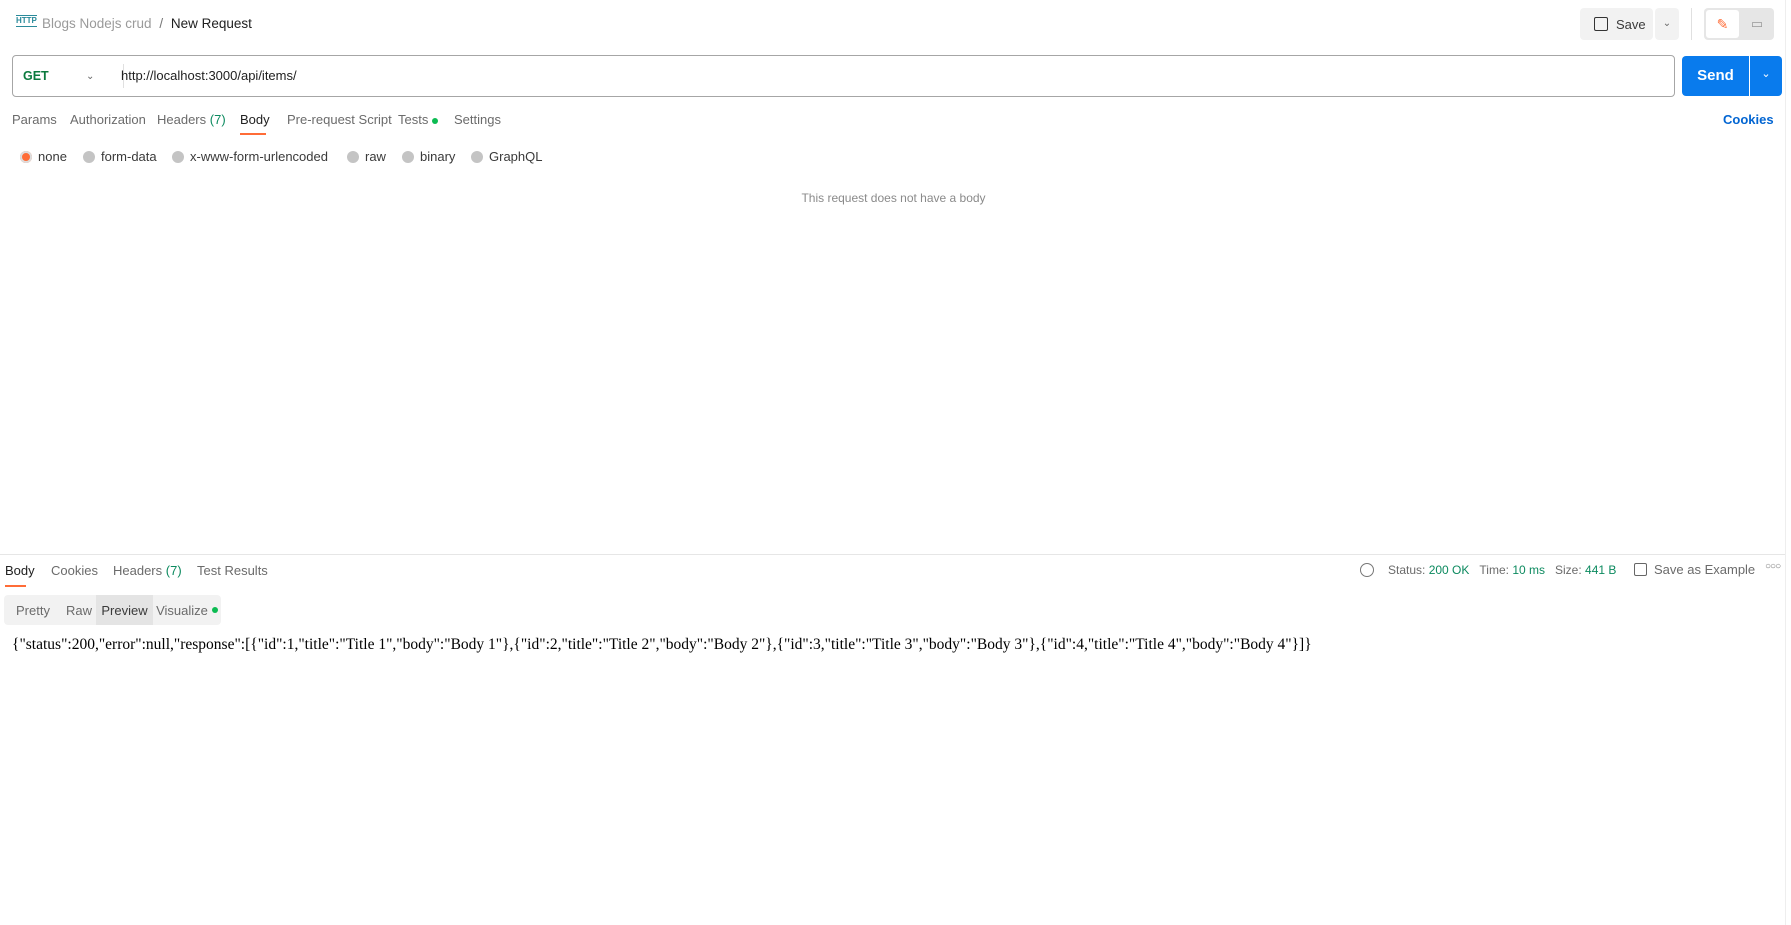 Image resolution: width=1791 pixels, height=925 pixels. Describe the element at coordinates (43, 156) in the screenshot. I see `radio-none: none` at that location.